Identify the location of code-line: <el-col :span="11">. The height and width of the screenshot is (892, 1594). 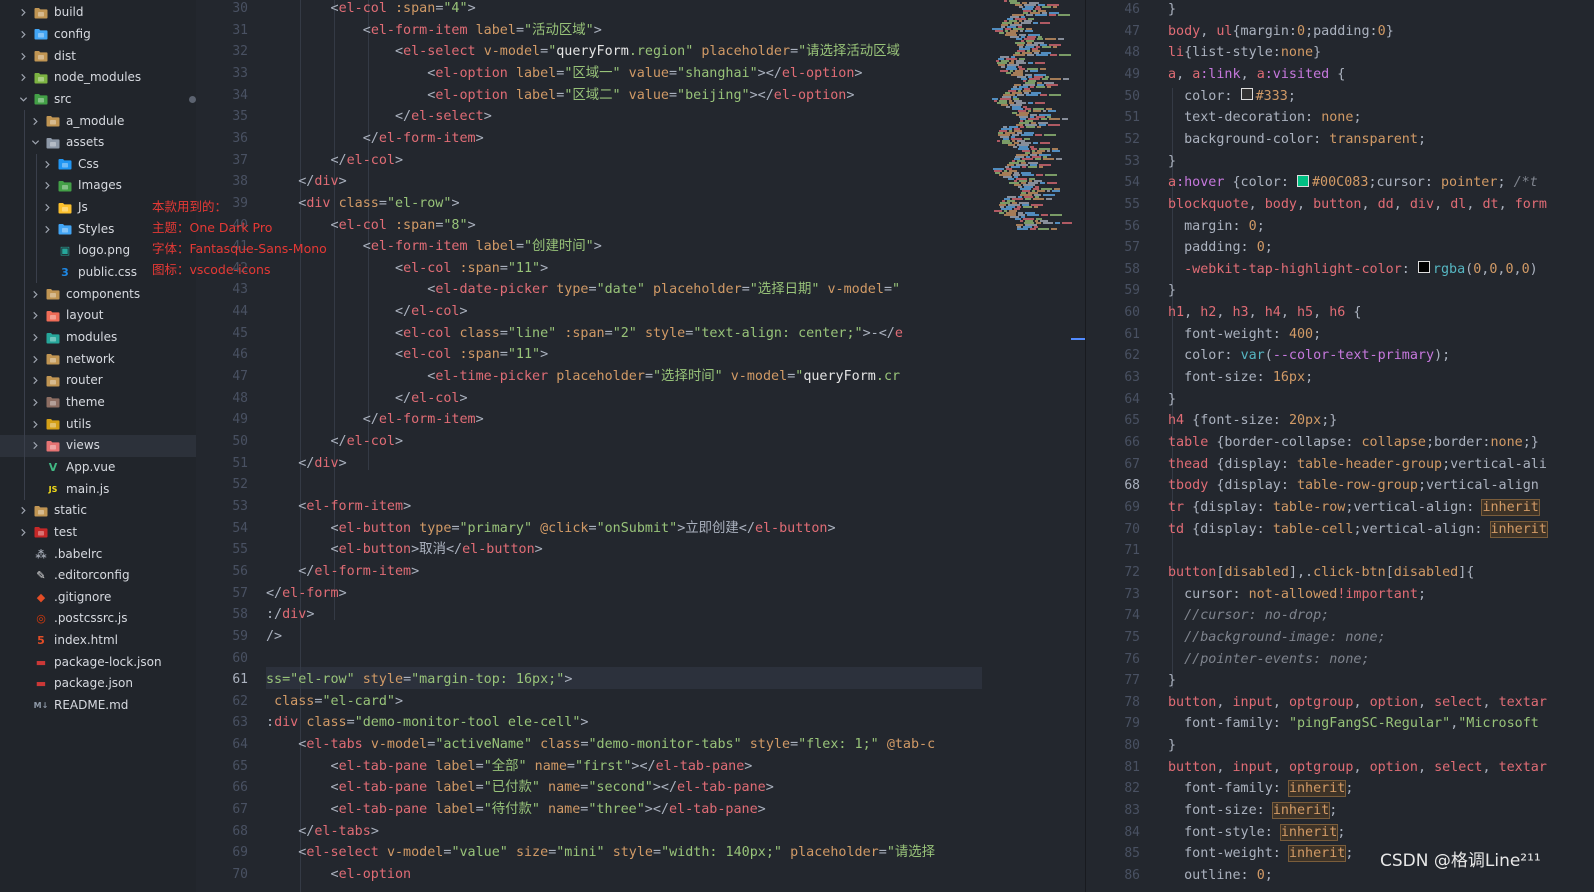
(407, 355).